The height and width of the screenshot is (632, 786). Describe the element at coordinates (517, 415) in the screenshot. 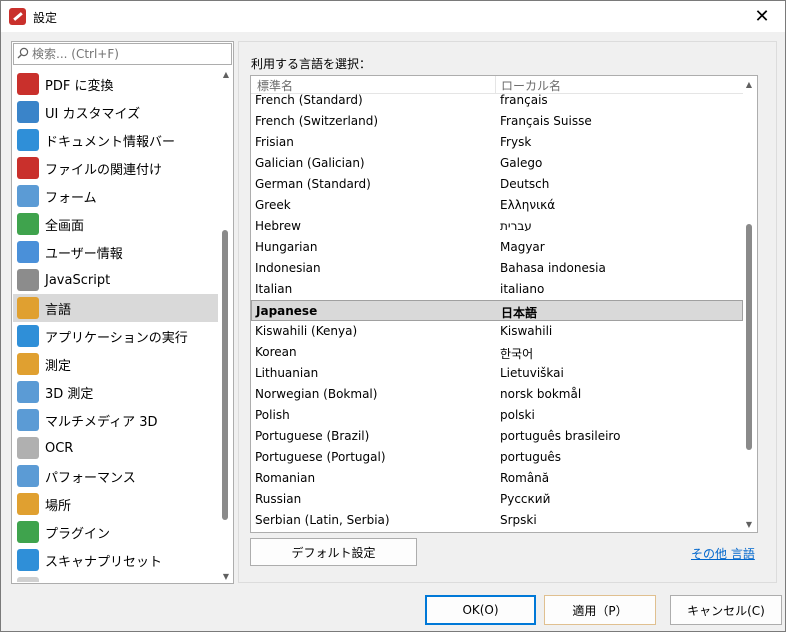

I see `language-local-name: polski` at that location.